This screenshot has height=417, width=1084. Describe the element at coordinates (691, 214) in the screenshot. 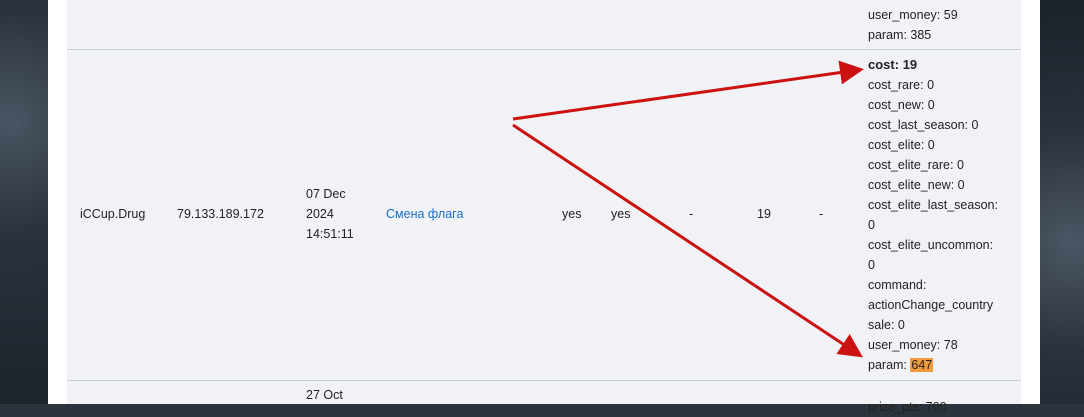

I see `empty-cell-1: -` at that location.